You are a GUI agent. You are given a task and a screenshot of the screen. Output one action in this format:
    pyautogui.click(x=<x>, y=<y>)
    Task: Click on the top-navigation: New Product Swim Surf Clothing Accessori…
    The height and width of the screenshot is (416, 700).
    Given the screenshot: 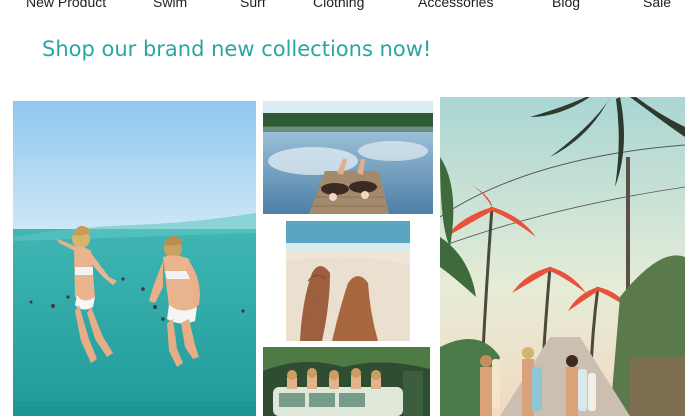 What is the action you would take?
    pyautogui.click(x=350, y=5)
    